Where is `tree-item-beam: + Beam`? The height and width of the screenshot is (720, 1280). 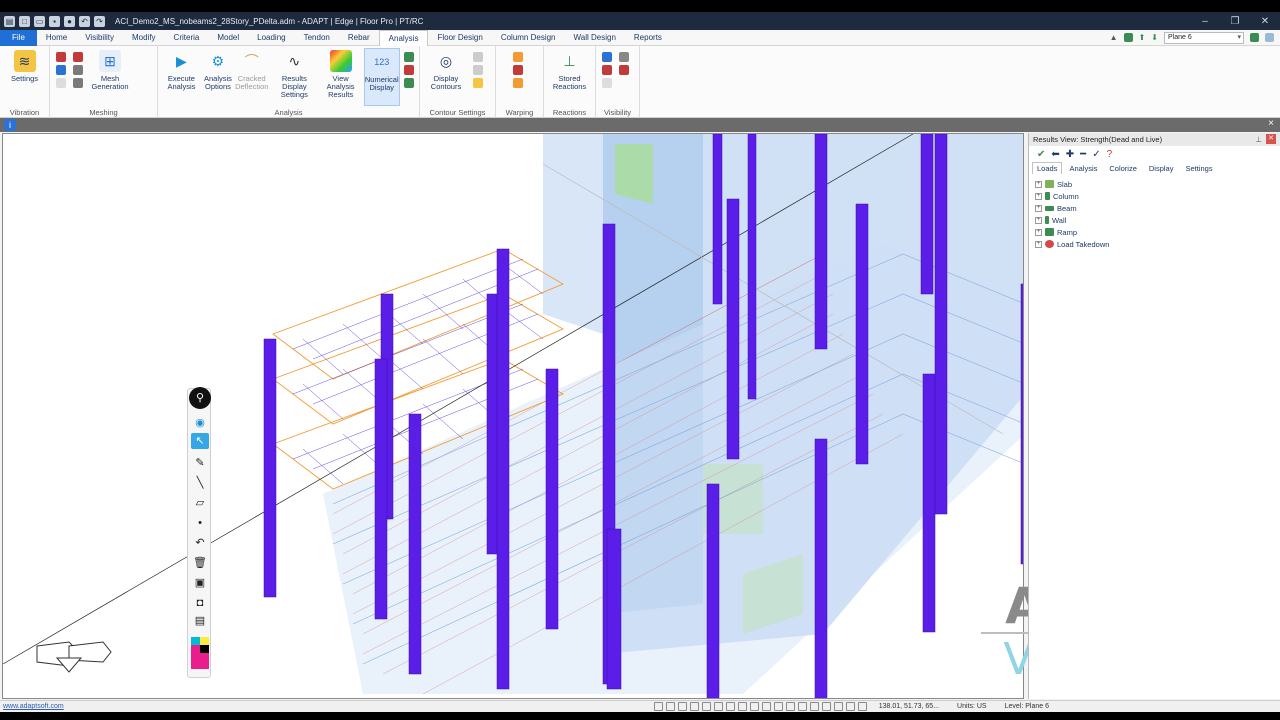 tree-item-beam: + Beam is located at coordinates (1157, 208).